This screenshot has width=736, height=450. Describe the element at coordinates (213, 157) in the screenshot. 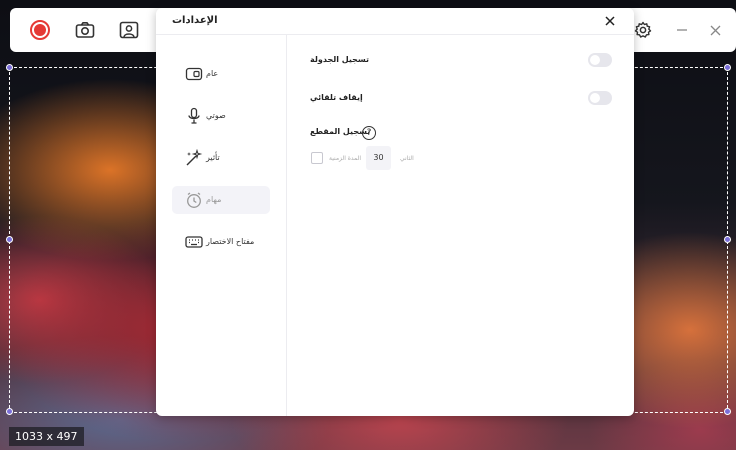

I see `nav-label: تأثير` at that location.